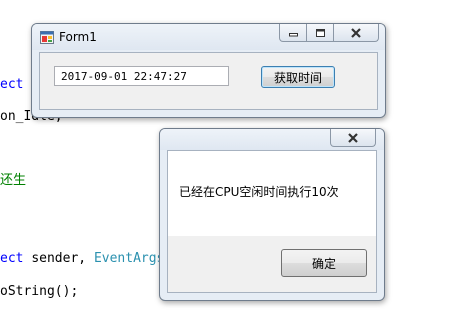 This screenshot has height=319, width=463. I want to click on code-token: oString();, so click(39, 291).